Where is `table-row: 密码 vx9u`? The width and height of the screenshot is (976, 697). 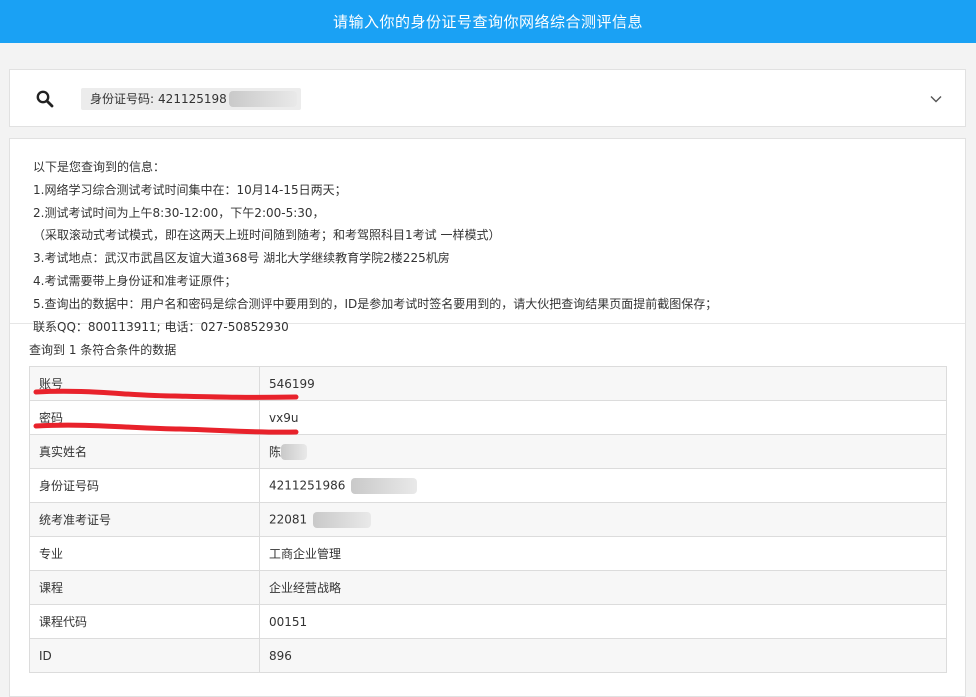
table-row: 密码 vx9u is located at coordinates (488, 417).